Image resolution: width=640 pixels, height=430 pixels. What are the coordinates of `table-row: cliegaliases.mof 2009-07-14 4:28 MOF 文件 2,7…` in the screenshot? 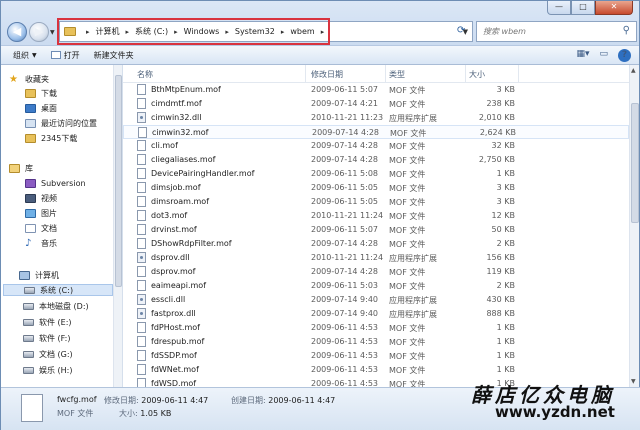 It's located at (376, 160).